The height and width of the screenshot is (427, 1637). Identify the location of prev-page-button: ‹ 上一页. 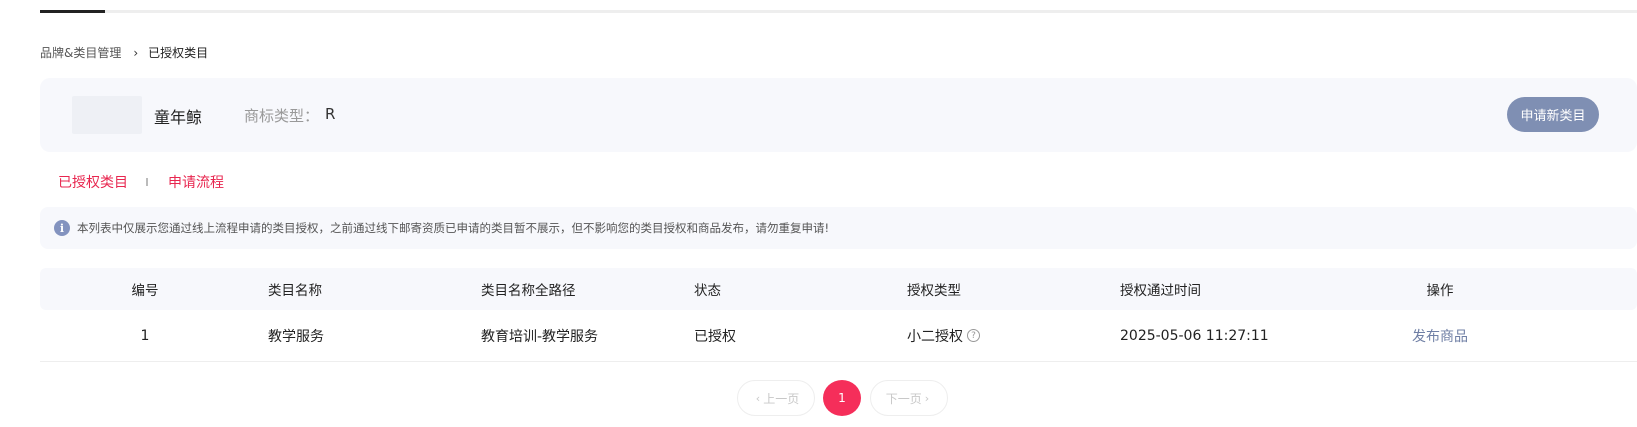
(776, 398).